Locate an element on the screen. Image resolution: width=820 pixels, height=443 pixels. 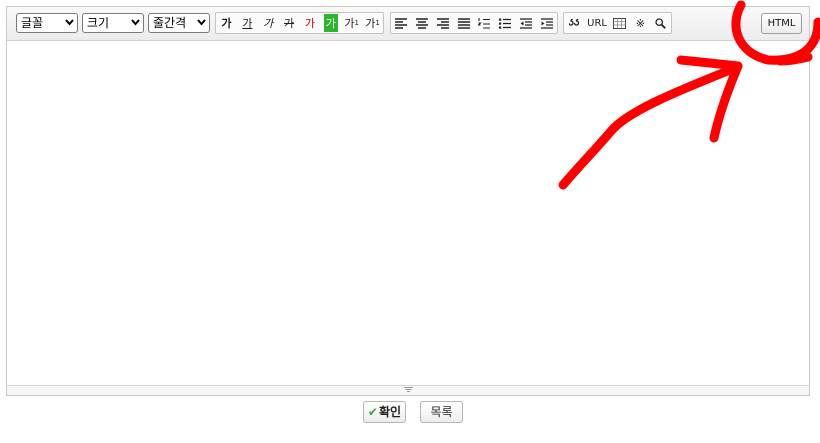
background-color-glyph: 가 is located at coordinates (330, 23).